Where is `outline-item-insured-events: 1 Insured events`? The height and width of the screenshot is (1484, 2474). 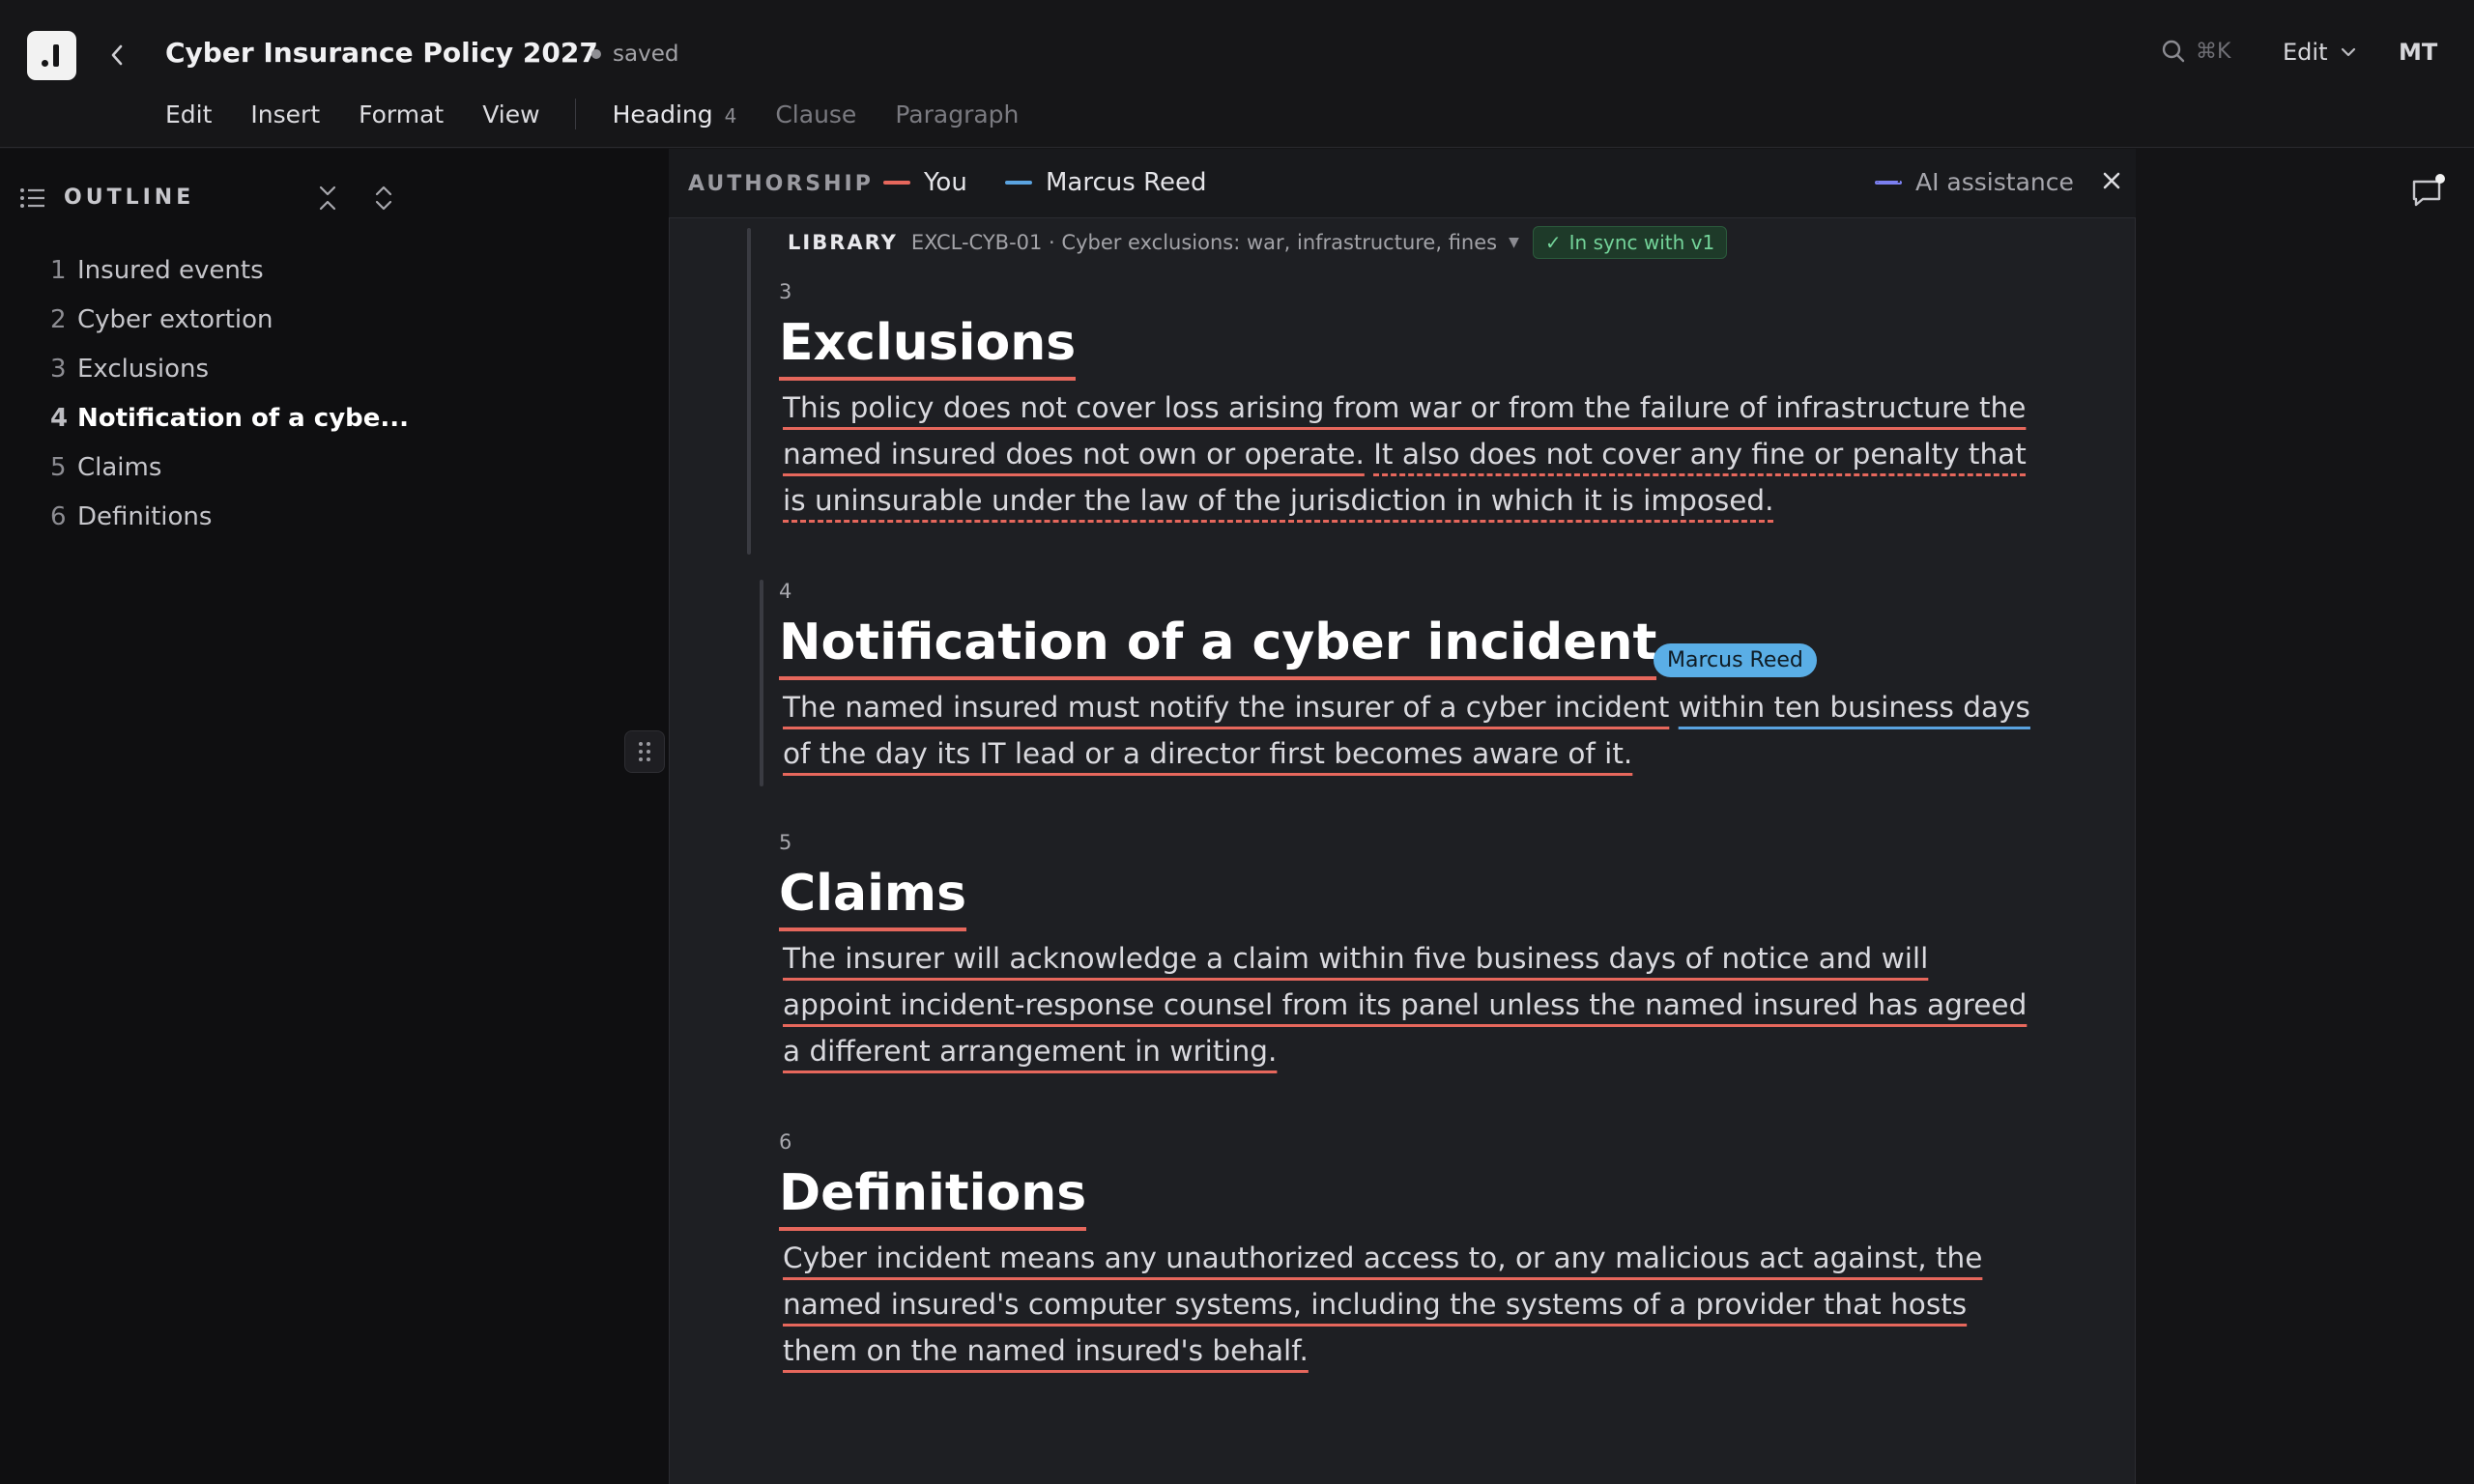 outline-item-insured-events: 1 Insured events is located at coordinates (230, 270).